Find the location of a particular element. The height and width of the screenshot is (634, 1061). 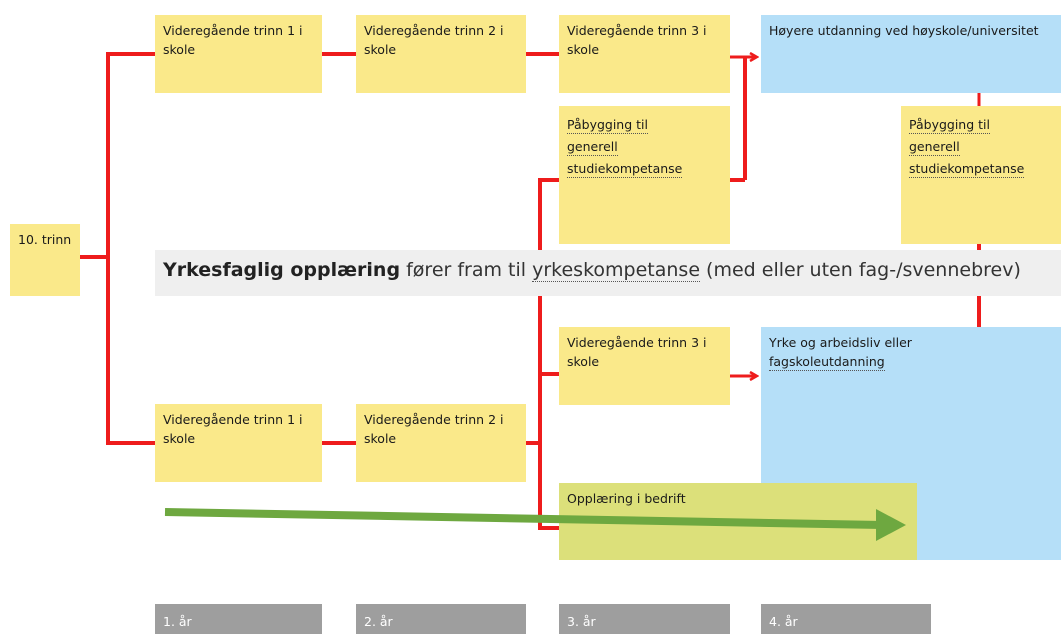

pabygging-right-line2: generell is located at coordinates (934, 147).